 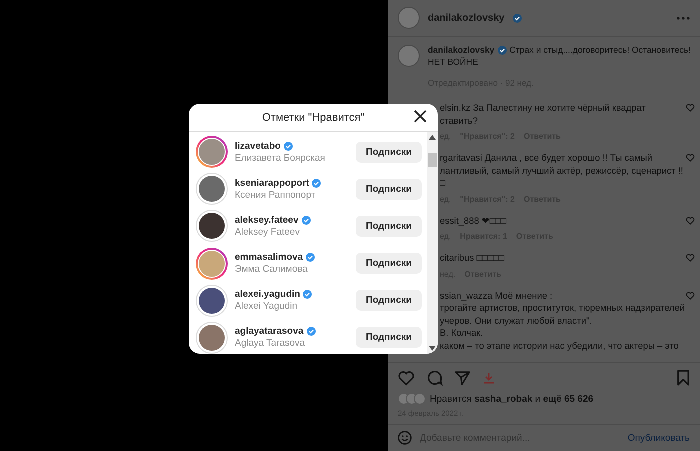 What do you see at coordinates (432, 137) in the screenshot?
I see `scroll-up-arrow-icon` at bounding box center [432, 137].